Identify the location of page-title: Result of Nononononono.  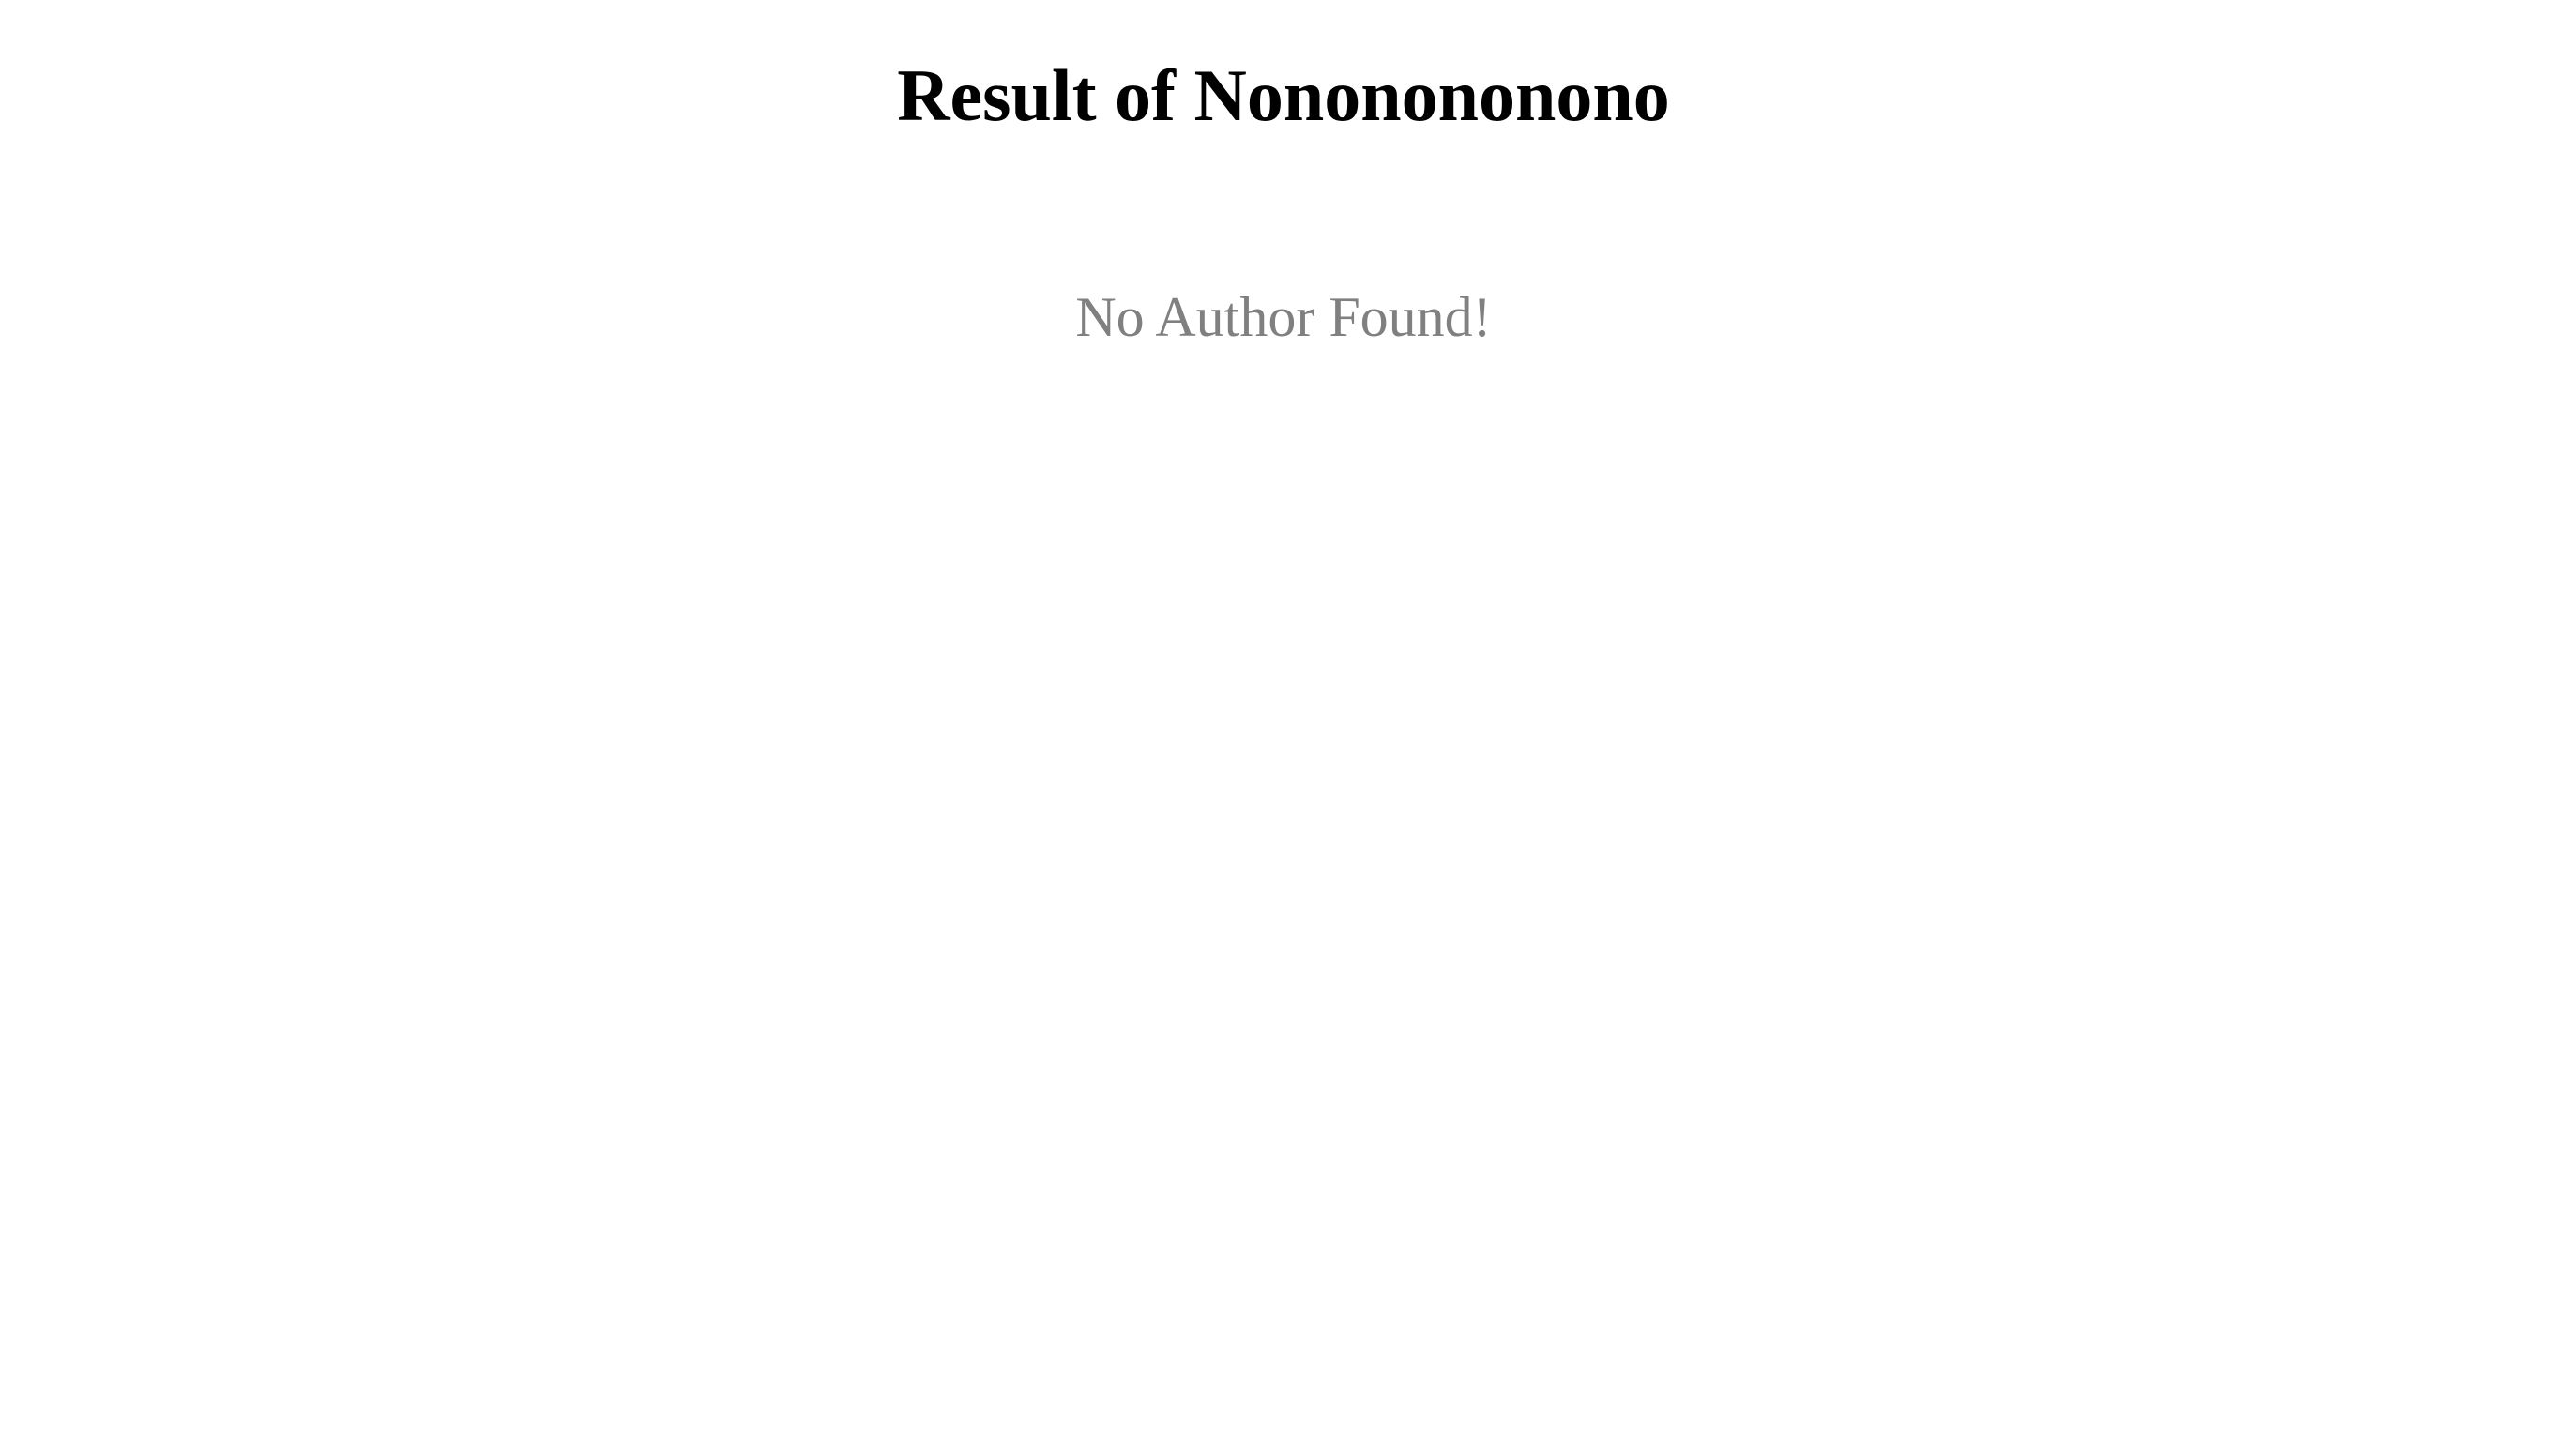
(1283, 95).